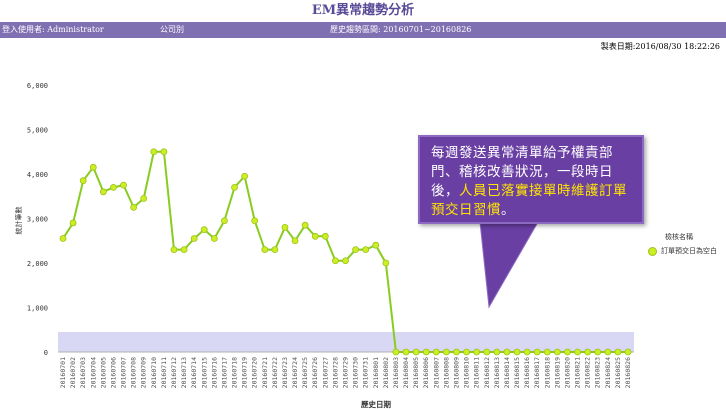 Image resolution: width=726 pixels, height=409 pixels. I want to click on x-tick-label: 20160811, so click(477, 372).